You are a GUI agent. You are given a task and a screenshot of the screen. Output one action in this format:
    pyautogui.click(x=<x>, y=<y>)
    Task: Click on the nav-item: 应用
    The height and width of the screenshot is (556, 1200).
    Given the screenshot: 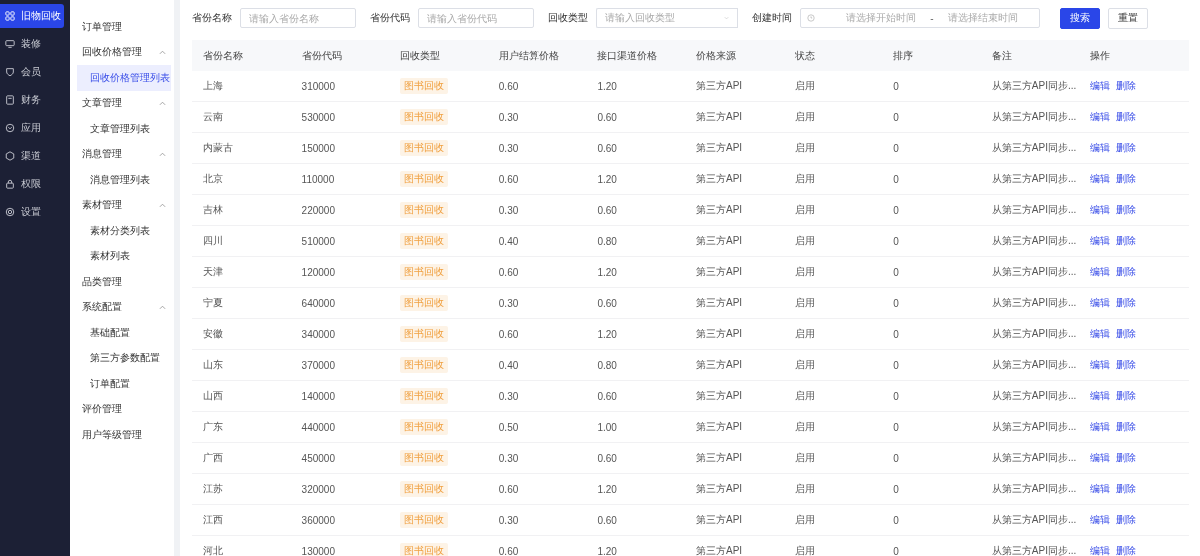 What is the action you would take?
    pyautogui.click(x=32, y=128)
    